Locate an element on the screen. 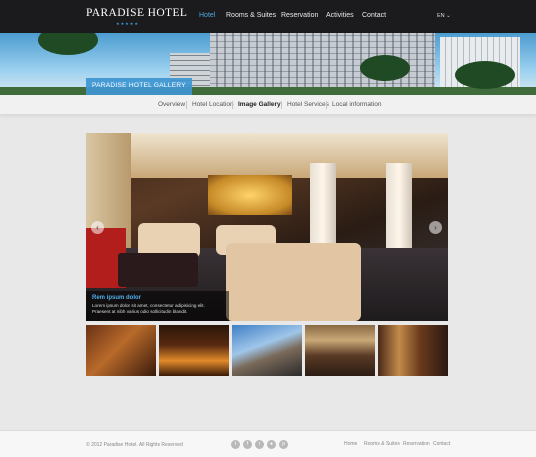 Image resolution: width=536 pixels, height=457 pixels. subnav-overview: Overview is located at coordinates (171, 104).